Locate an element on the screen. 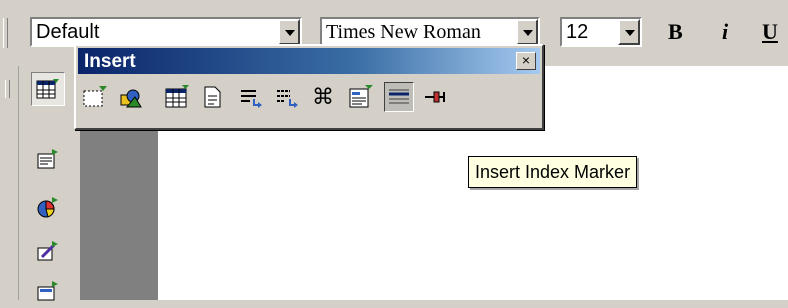 This screenshot has width=788, height=308. font-select-value: Times New Roman is located at coordinates (403, 32).